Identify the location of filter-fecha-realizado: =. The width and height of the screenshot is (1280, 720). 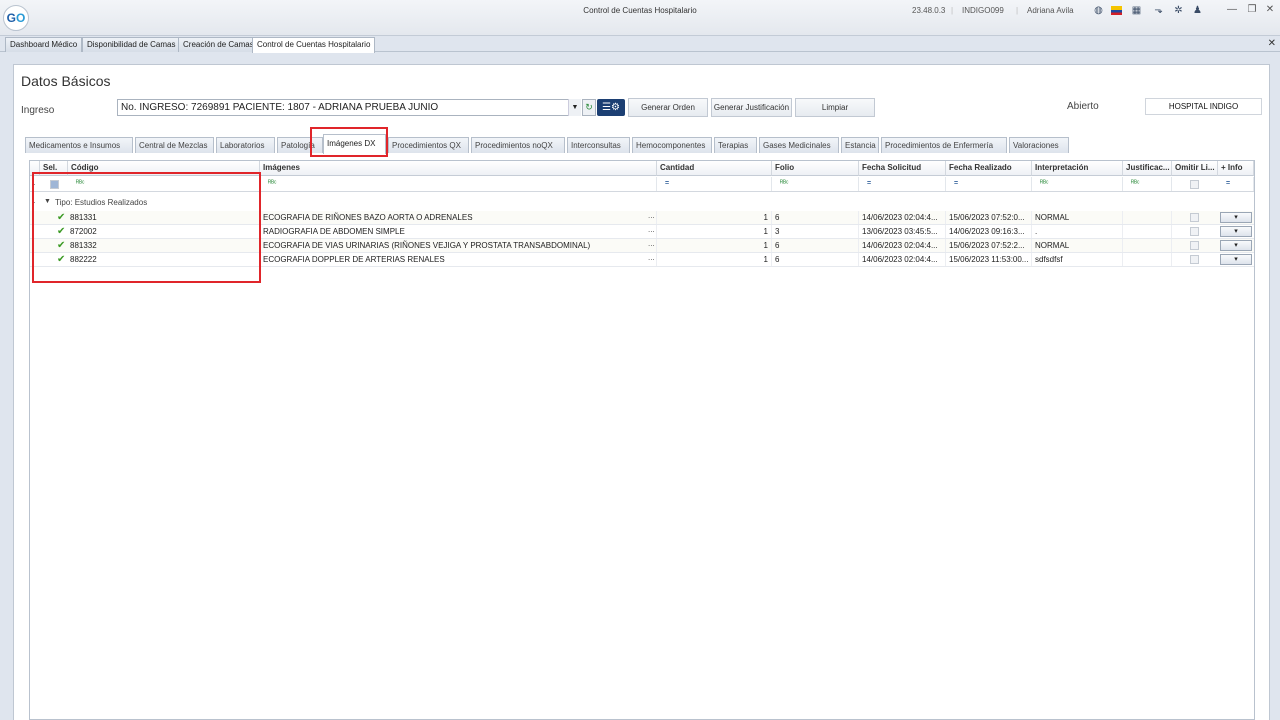
(989, 184).